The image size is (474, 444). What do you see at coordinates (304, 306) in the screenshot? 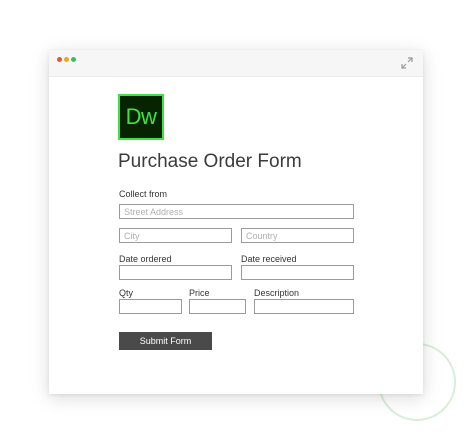
I see `description-input` at bounding box center [304, 306].